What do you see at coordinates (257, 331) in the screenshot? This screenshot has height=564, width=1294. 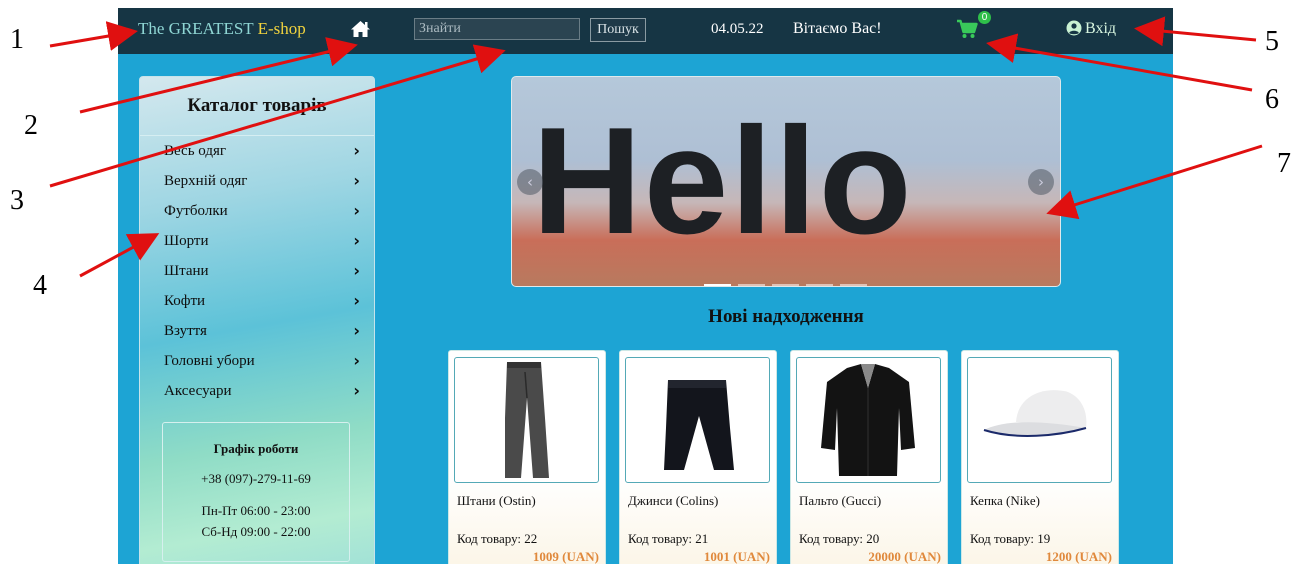 I see `catalog-item-shoes: Взуття ›` at bounding box center [257, 331].